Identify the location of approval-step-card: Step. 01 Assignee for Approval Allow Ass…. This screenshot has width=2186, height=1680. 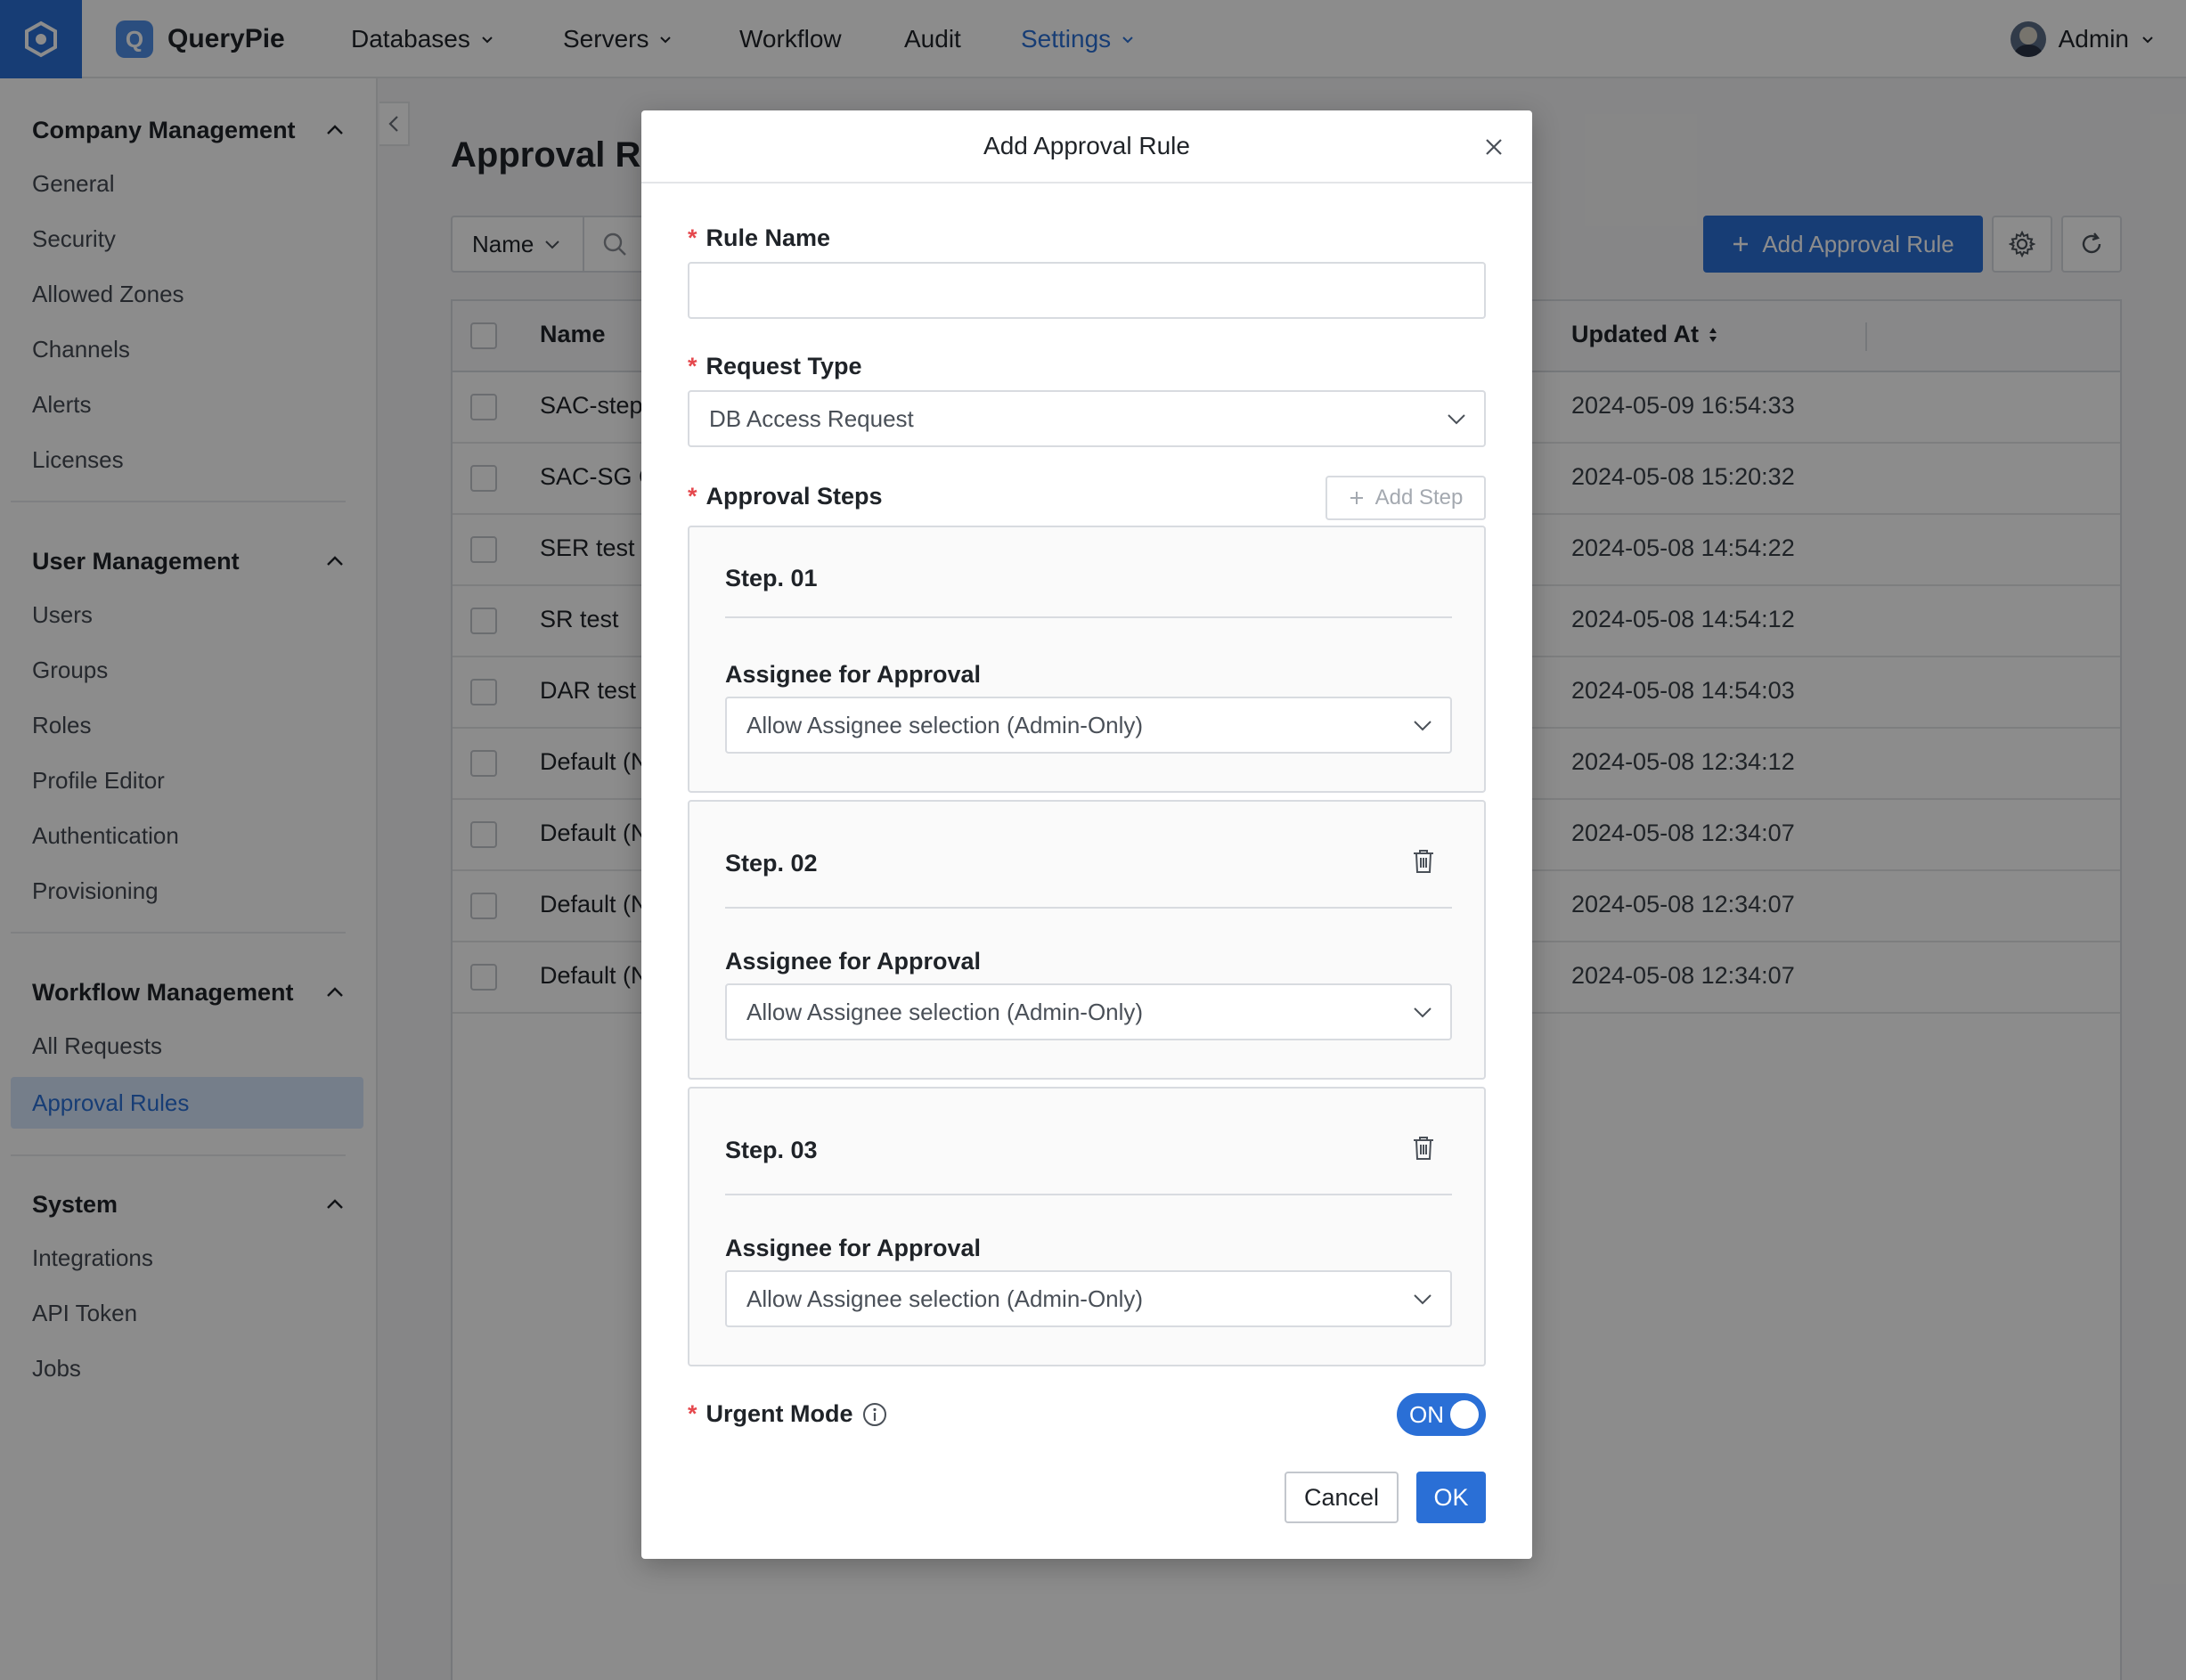
(1087, 659).